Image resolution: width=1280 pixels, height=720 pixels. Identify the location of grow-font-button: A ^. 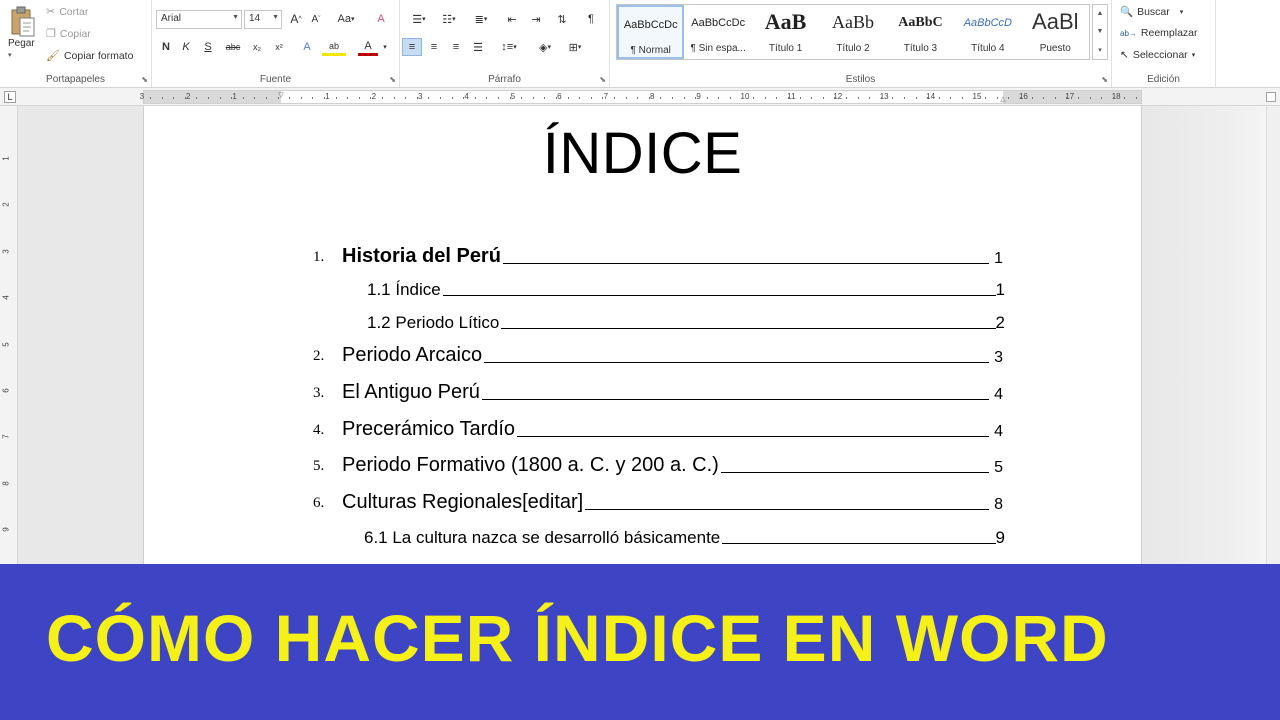
(296, 19).